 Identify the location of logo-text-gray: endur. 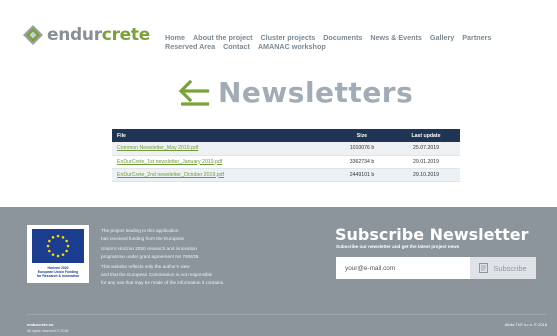
(74, 35).